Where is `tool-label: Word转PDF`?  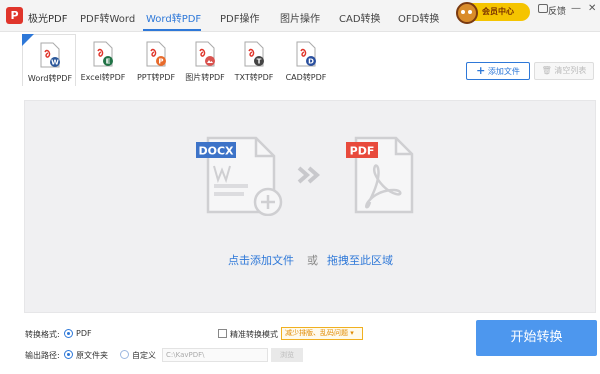 tool-label: Word转PDF is located at coordinates (50, 78).